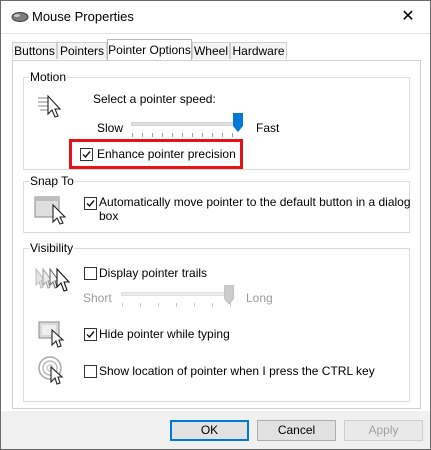 This screenshot has height=450, width=431. Describe the element at coordinates (187, 124) in the screenshot. I see `pointer-speed-track` at that location.